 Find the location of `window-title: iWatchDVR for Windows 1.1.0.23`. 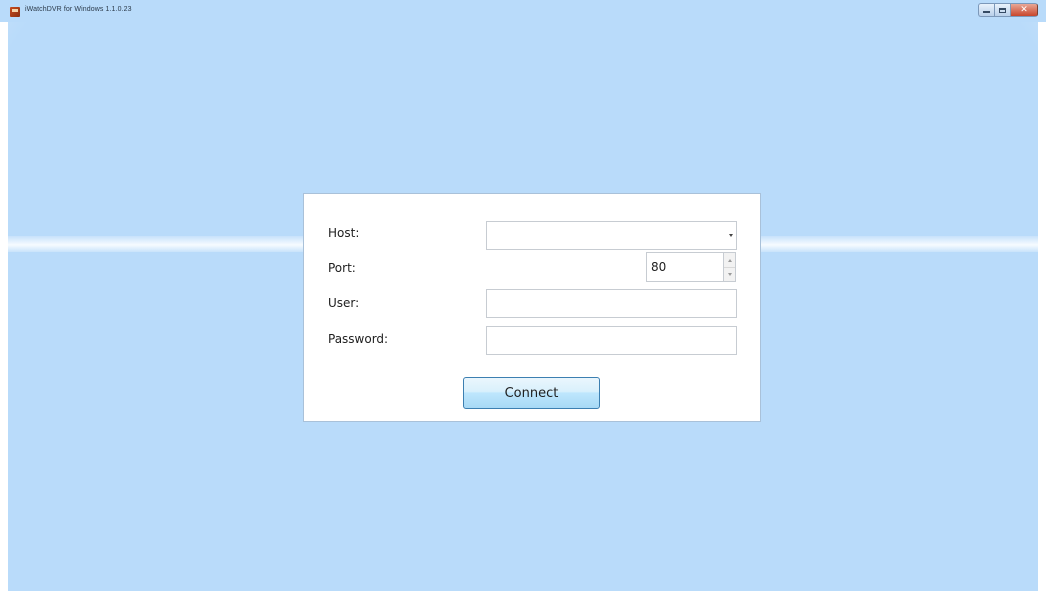

window-title: iWatchDVR for Windows 1.1.0.23 is located at coordinates (78, 9).